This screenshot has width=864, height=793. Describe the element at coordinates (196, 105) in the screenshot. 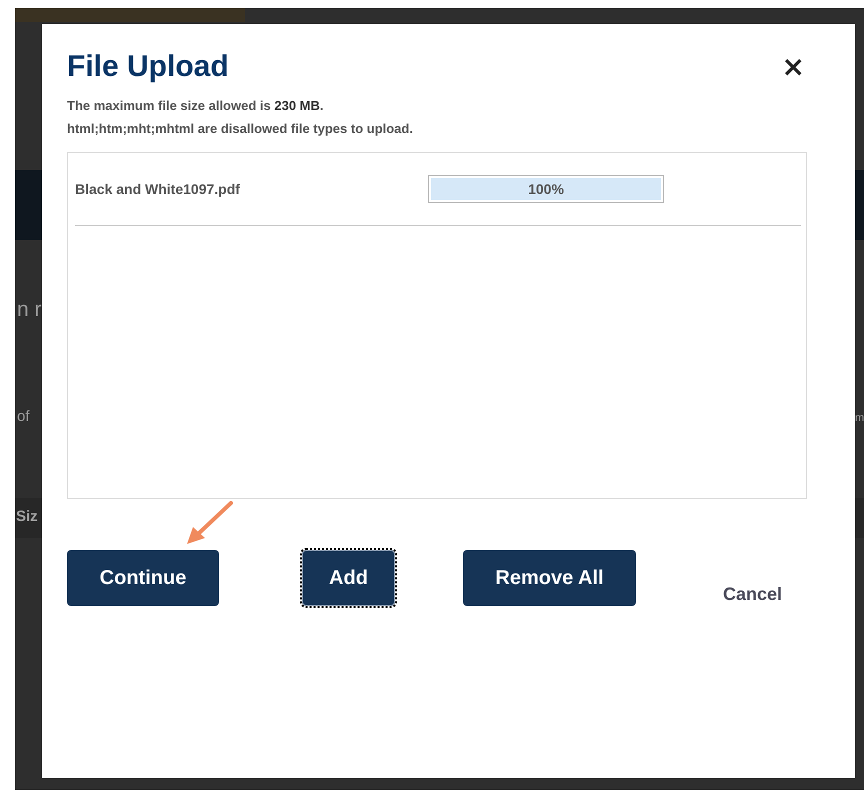

I see `info-text: The maximum file size allowed is 230 MB.` at that location.